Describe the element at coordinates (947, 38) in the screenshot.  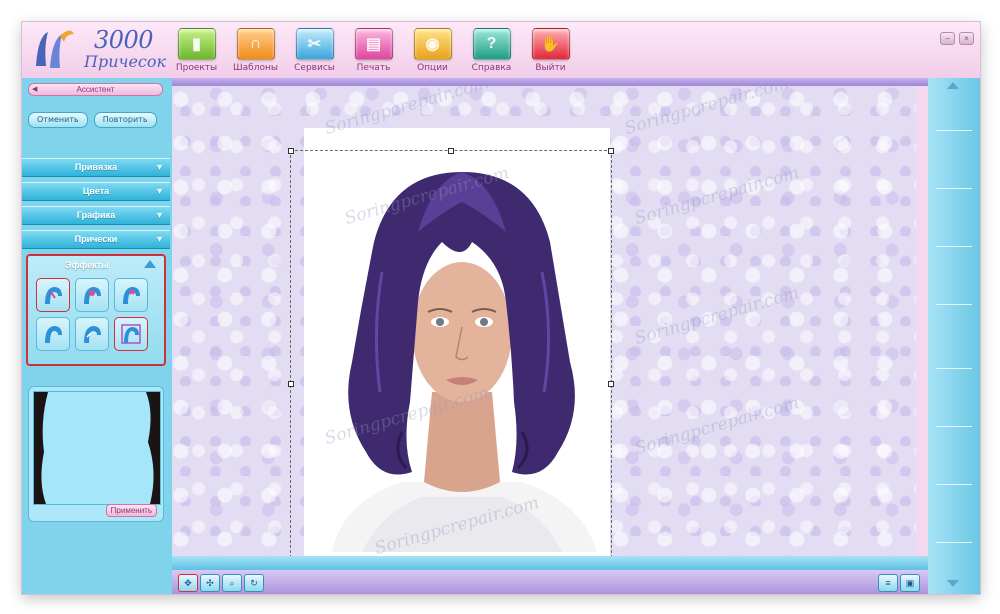
I see `minimize-button: –` at that location.